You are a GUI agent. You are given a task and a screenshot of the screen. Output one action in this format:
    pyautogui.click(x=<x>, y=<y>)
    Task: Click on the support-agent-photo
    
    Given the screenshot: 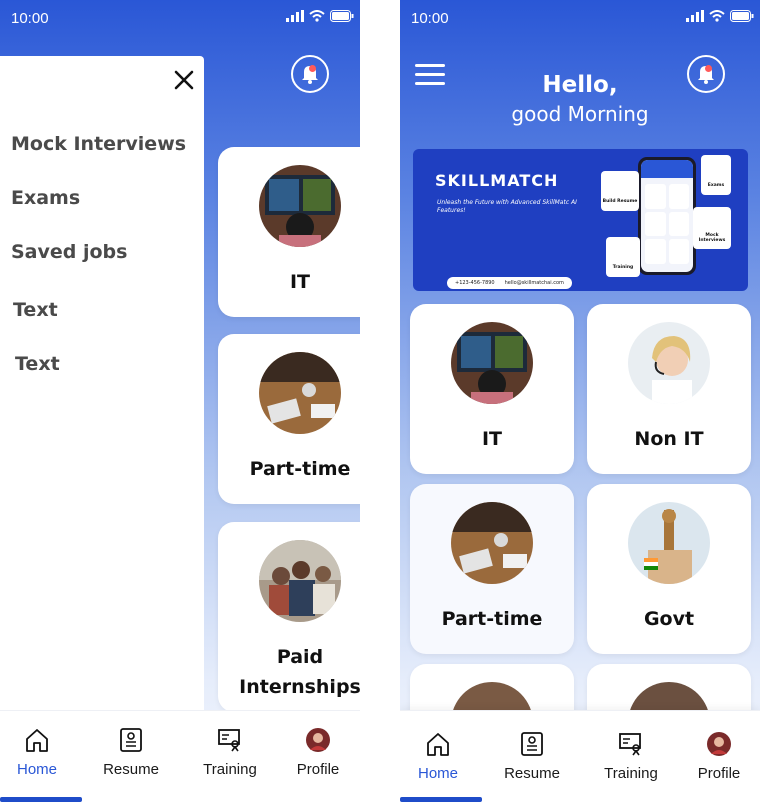 What is the action you would take?
    pyautogui.click(x=669, y=363)
    